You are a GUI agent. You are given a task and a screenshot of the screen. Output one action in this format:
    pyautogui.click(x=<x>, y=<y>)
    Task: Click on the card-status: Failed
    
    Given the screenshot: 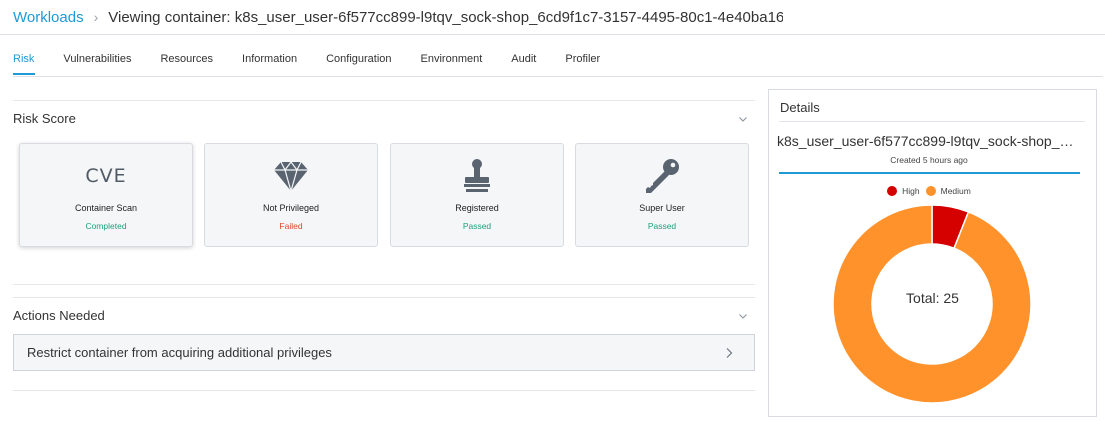 What is the action you would take?
    pyautogui.click(x=291, y=226)
    